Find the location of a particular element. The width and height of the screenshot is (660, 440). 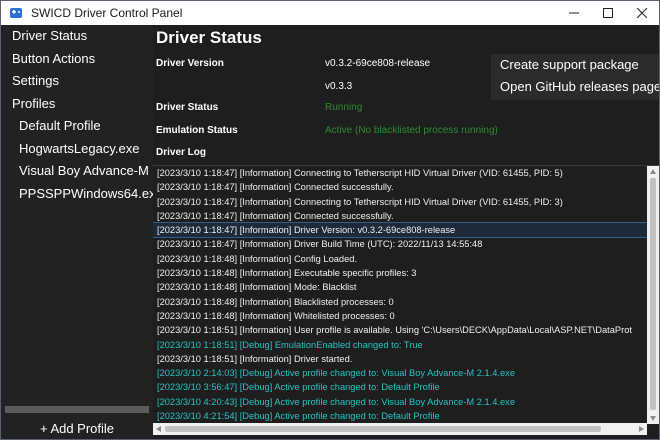

scroll-right-arrow-icon is located at coordinates (641, 429).